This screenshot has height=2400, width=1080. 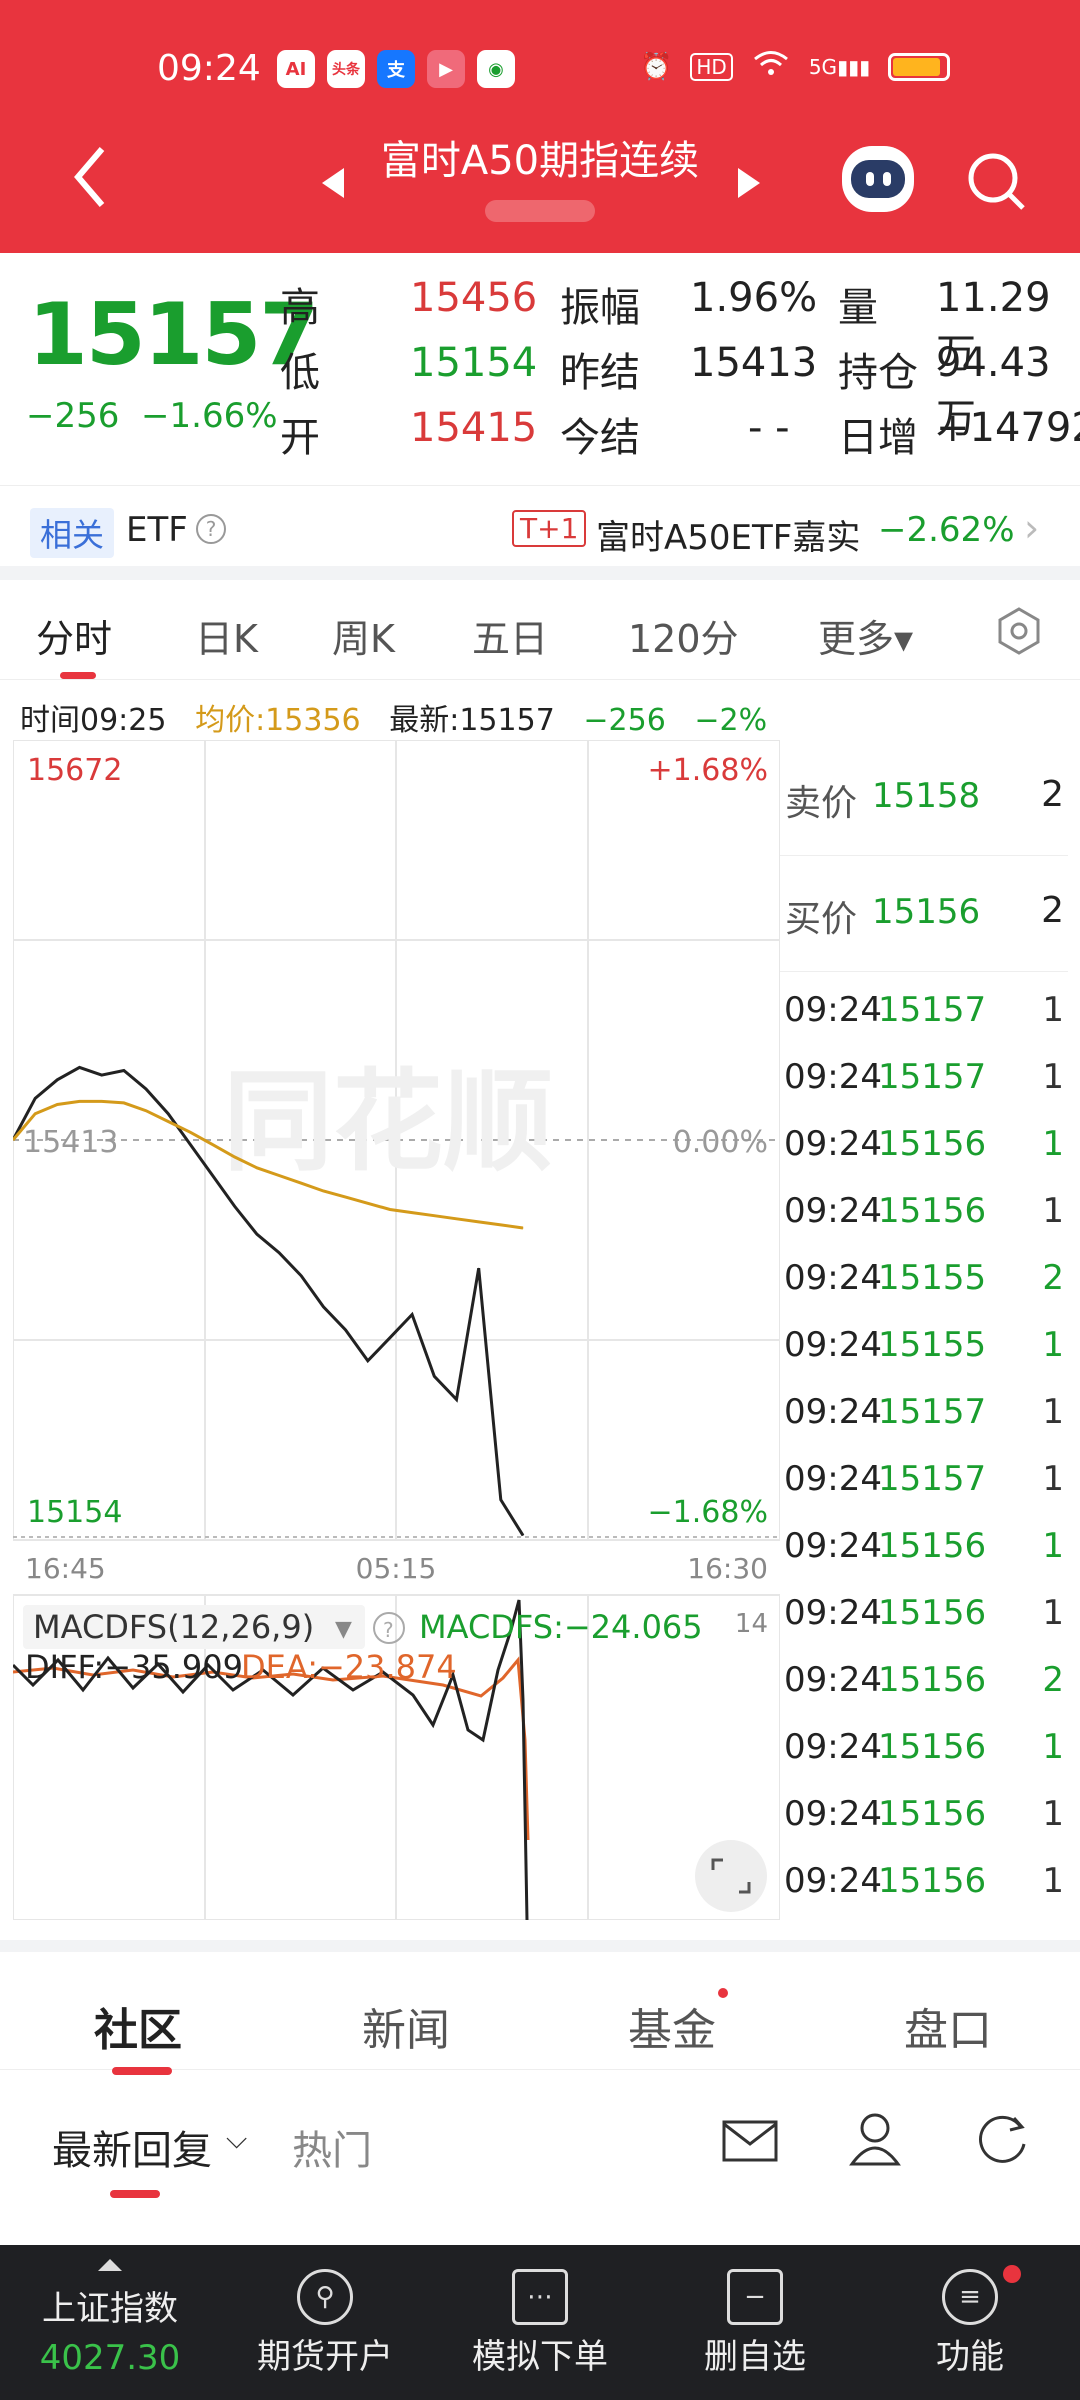 What do you see at coordinates (93, 720) in the screenshot?
I see `info-time: 时间09:25` at bounding box center [93, 720].